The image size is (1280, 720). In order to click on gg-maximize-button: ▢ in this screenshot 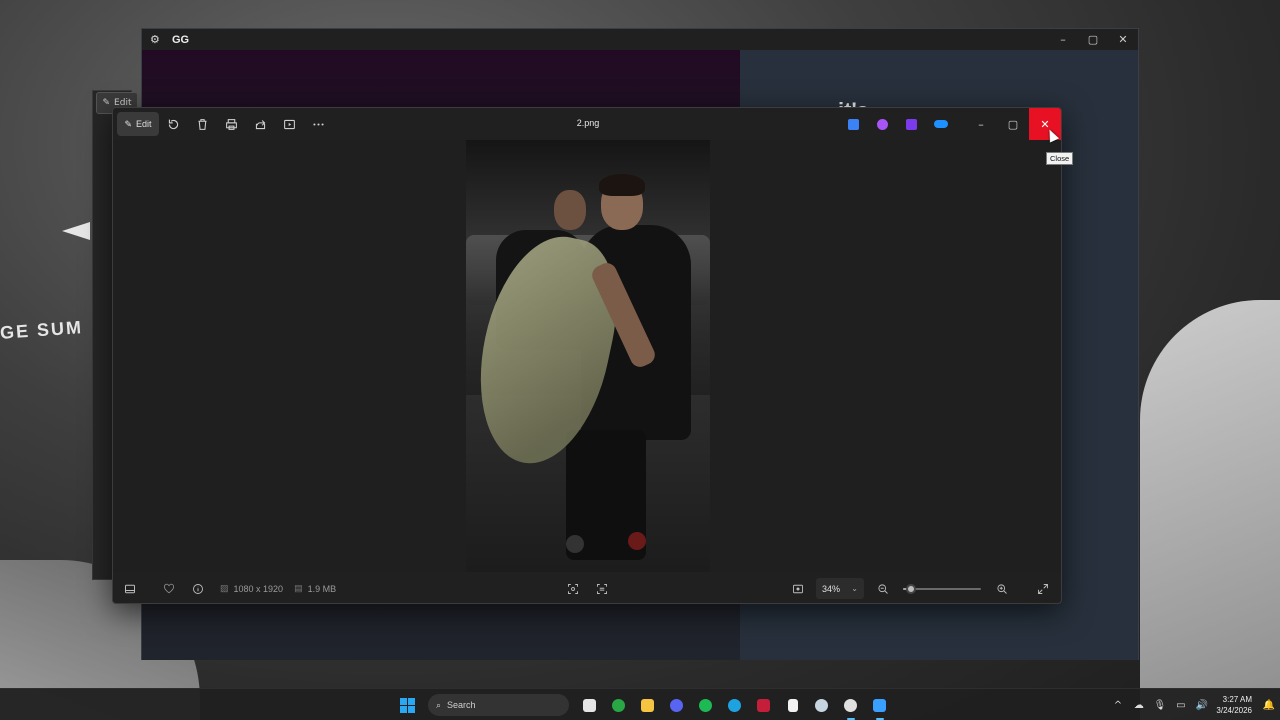, I will do `click(1093, 39)`.